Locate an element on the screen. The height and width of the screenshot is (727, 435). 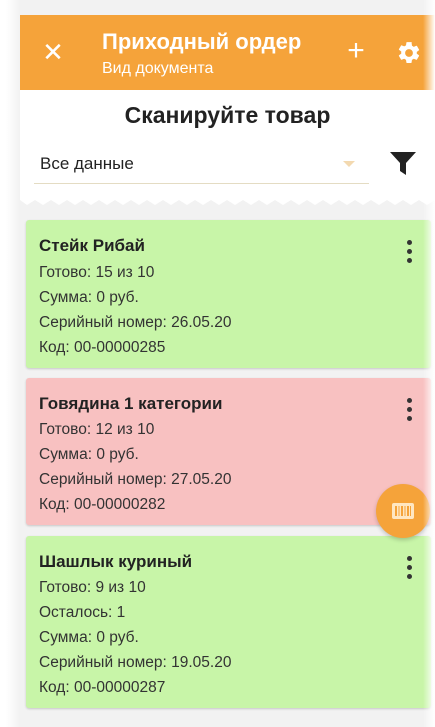
scan-title: Сканируйте товар is located at coordinates (227, 115).